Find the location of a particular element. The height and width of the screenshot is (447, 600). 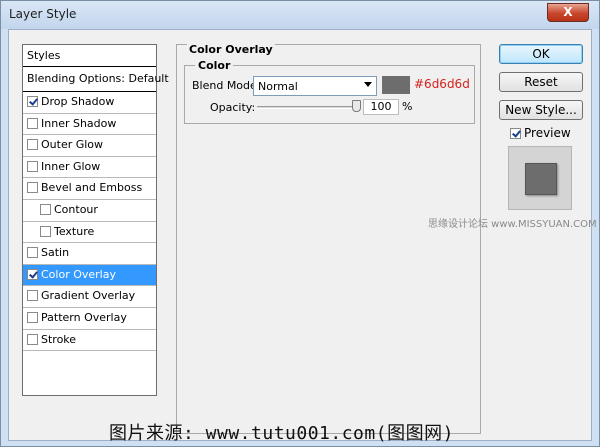

panel-title: Color Overlay is located at coordinates (231, 49).